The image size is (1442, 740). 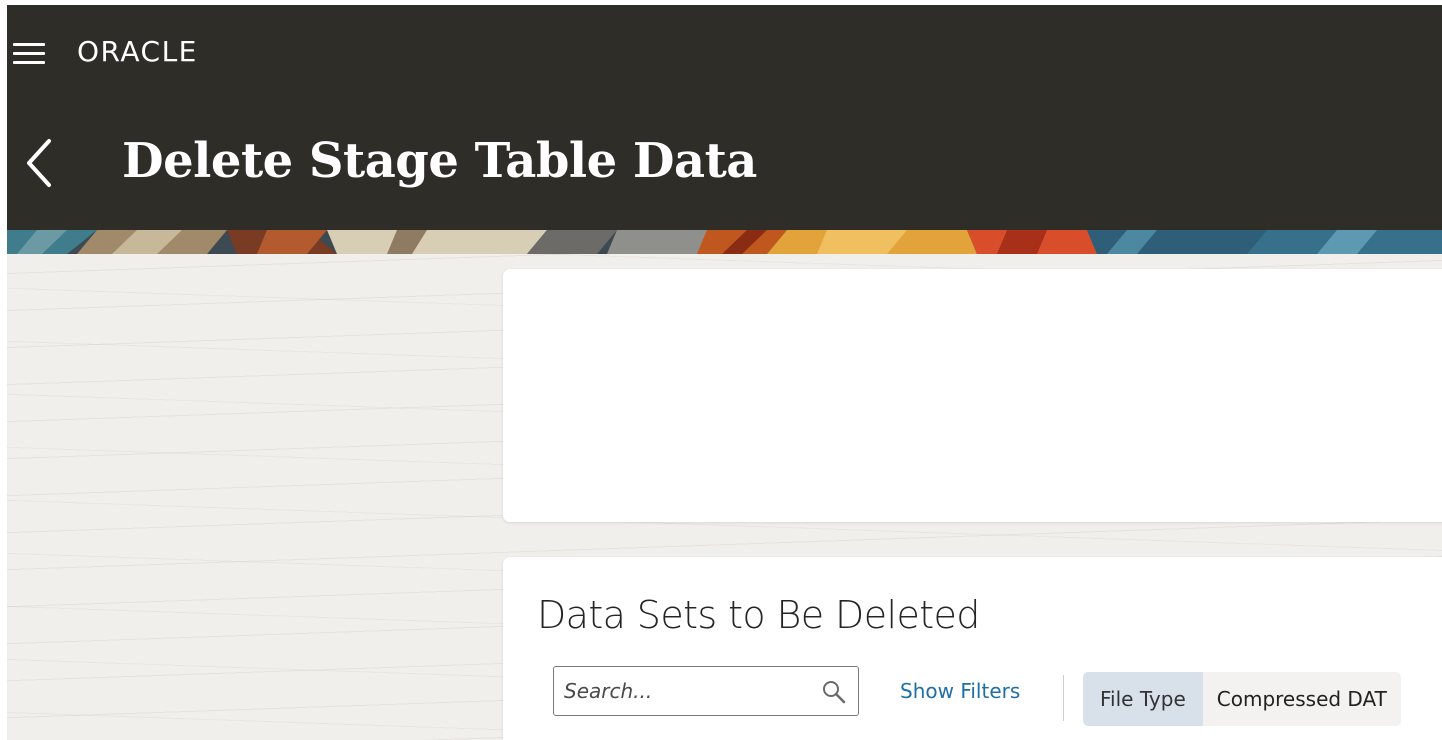 I want to click on page-title: Delete Stage Table Data, so click(x=439, y=161).